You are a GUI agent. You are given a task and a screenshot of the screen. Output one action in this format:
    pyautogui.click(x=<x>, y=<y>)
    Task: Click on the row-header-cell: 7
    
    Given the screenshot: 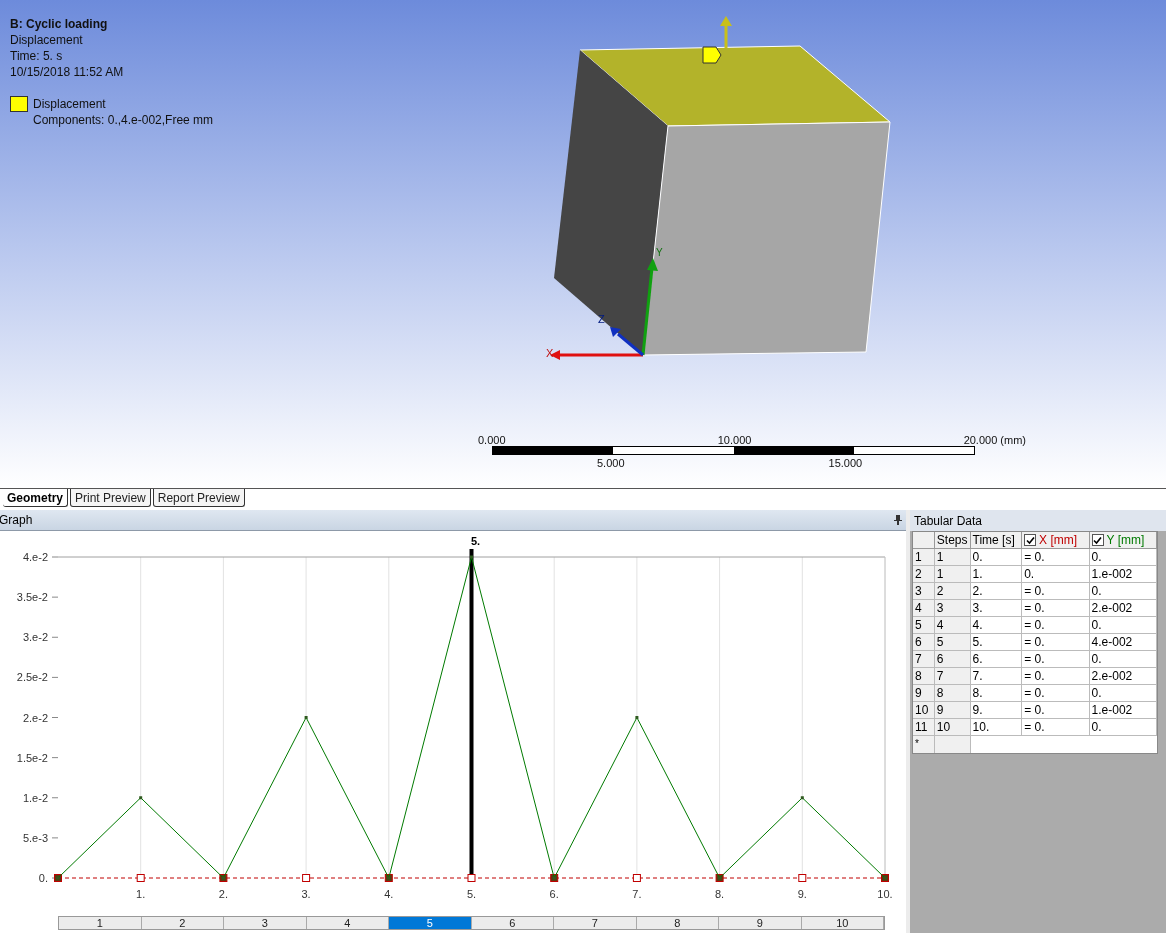 What is the action you would take?
    pyautogui.click(x=952, y=676)
    